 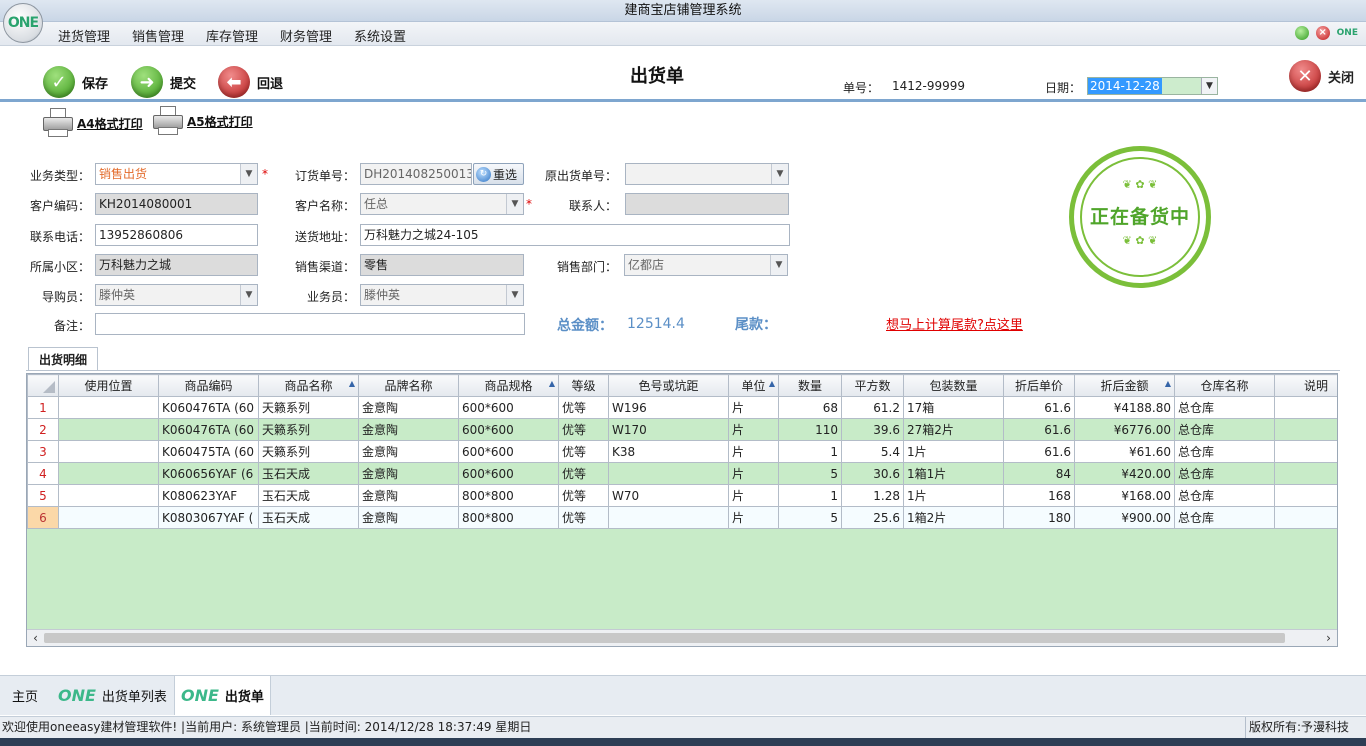 What do you see at coordinates (308, 385) in the screenshot?
I see `column-header: 商品名称 ▲` at bounding box center [308, 385].